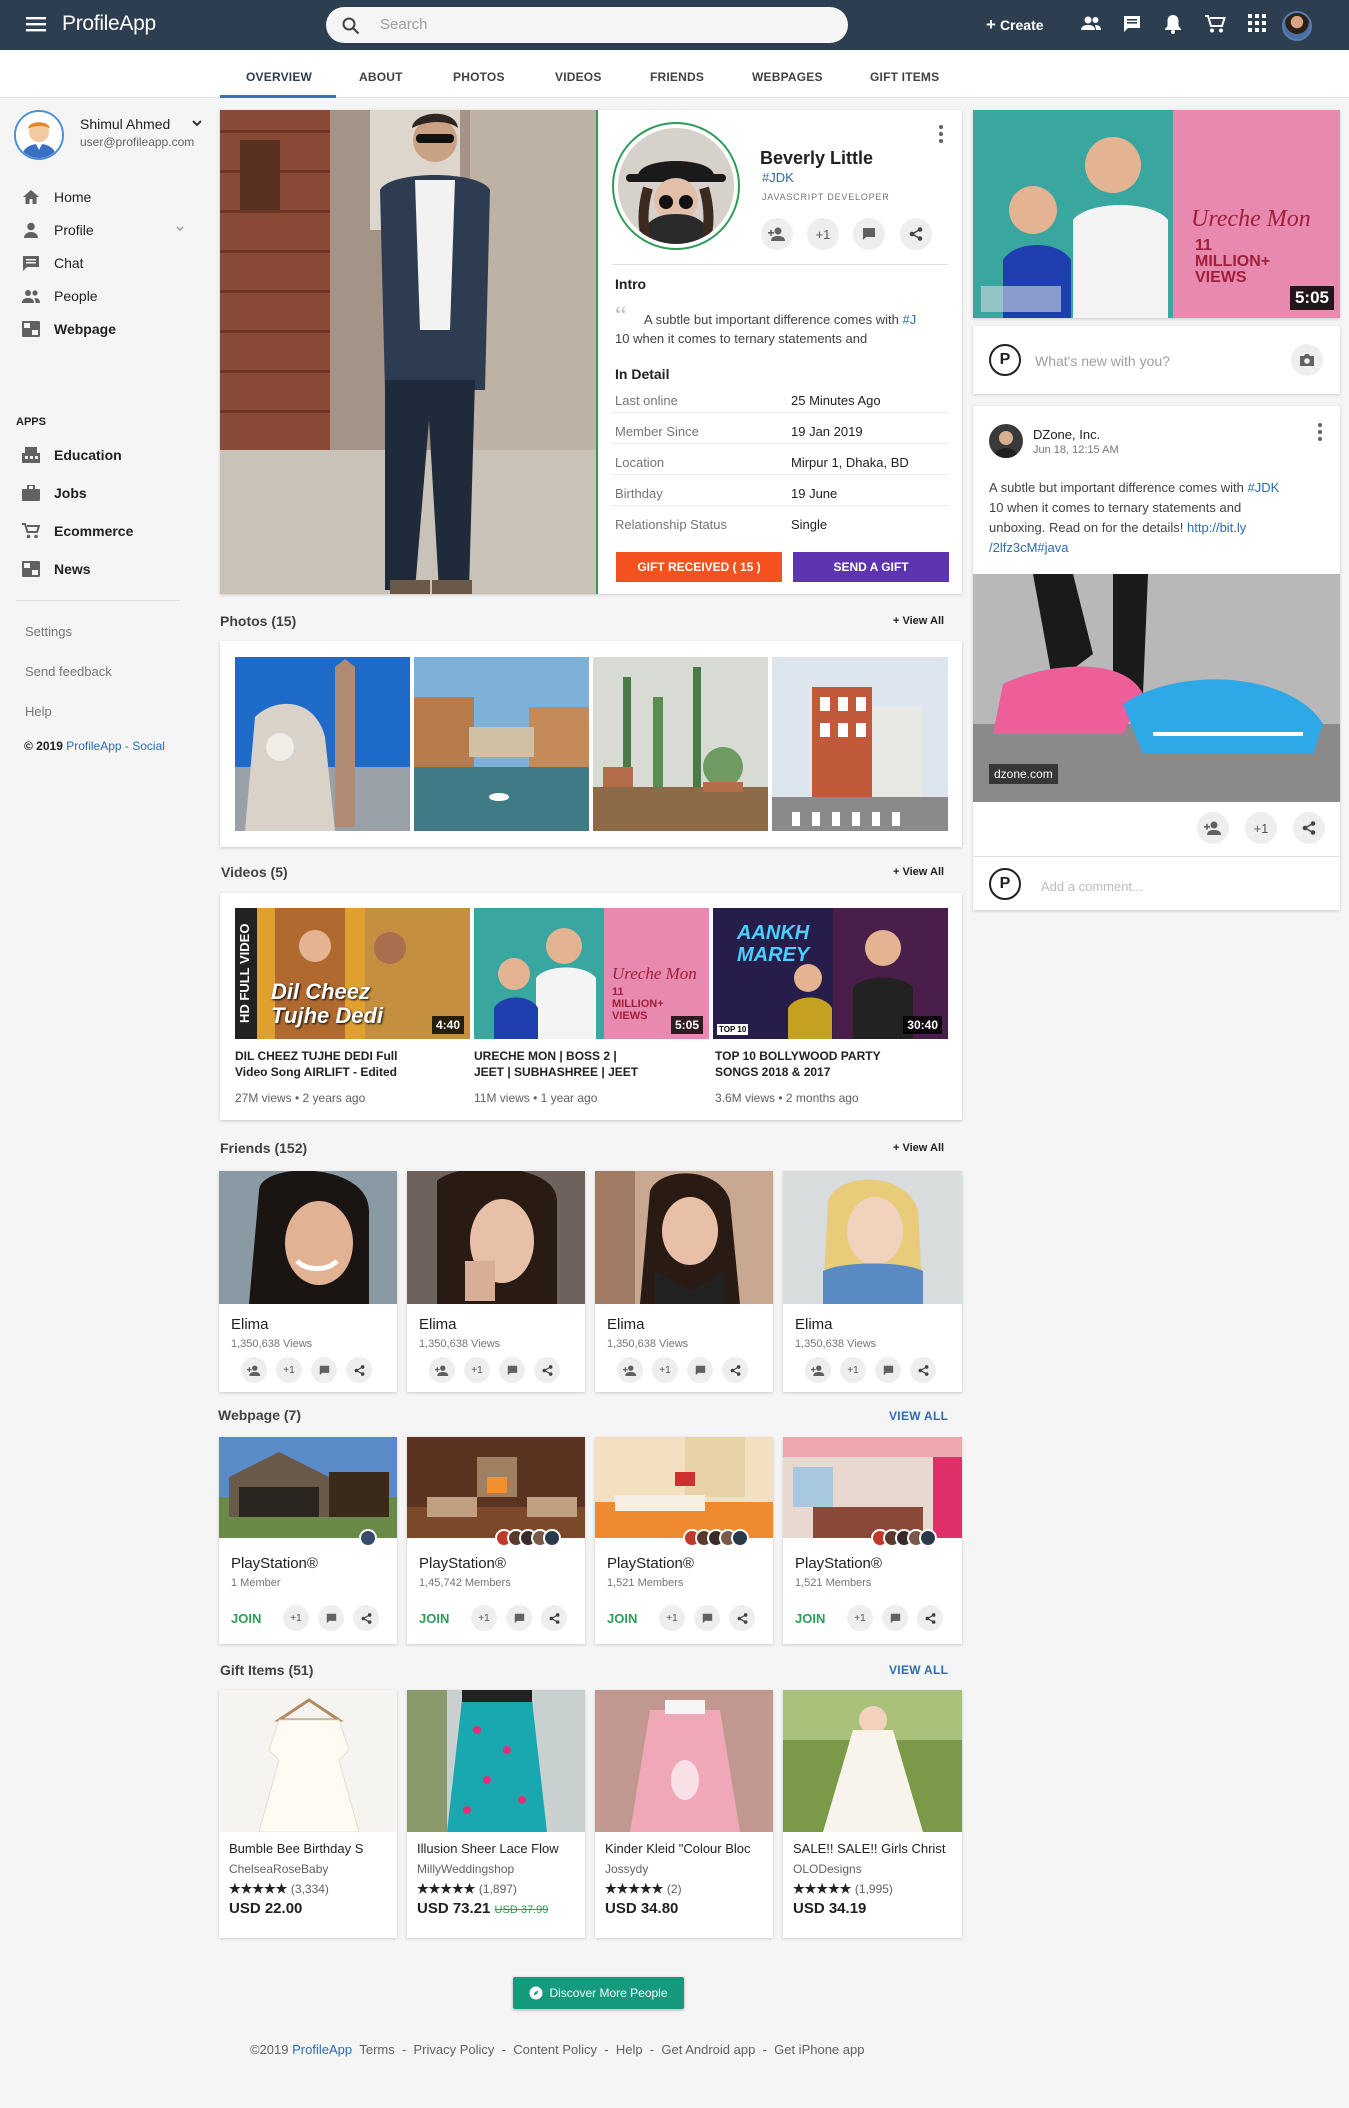 This screenshot has height=2108, width=1349. What do you see at coordinates (580, 24) in the screenshot?
I see `search-input` at bounding box center [580, 24].